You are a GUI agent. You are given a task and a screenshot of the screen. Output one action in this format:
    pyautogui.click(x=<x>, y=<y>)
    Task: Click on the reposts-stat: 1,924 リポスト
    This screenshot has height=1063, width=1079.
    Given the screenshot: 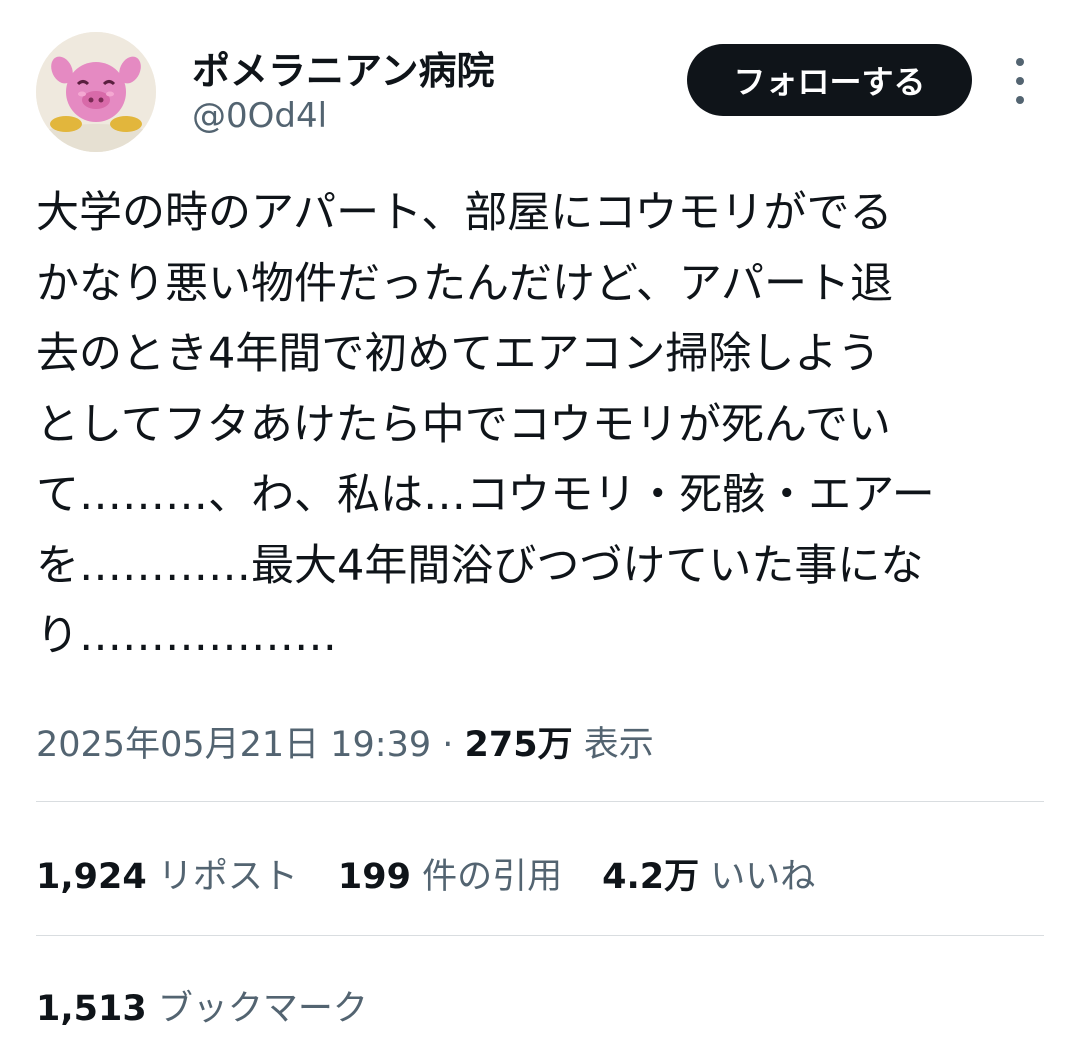 What is the action you would take?
    pyautogui.click(x=167, y=873)
    